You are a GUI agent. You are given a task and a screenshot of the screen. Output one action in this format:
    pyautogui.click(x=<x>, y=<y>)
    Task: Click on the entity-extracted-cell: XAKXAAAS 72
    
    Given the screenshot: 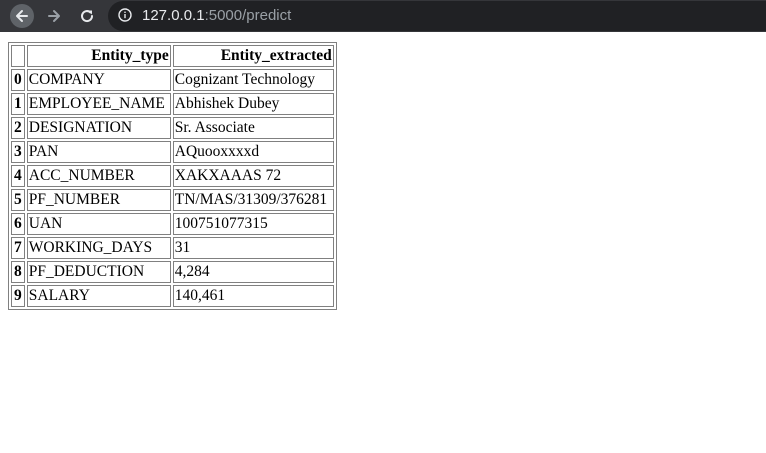 What is the action you would take?
    pyautogui.click(x=253, y=176)
    